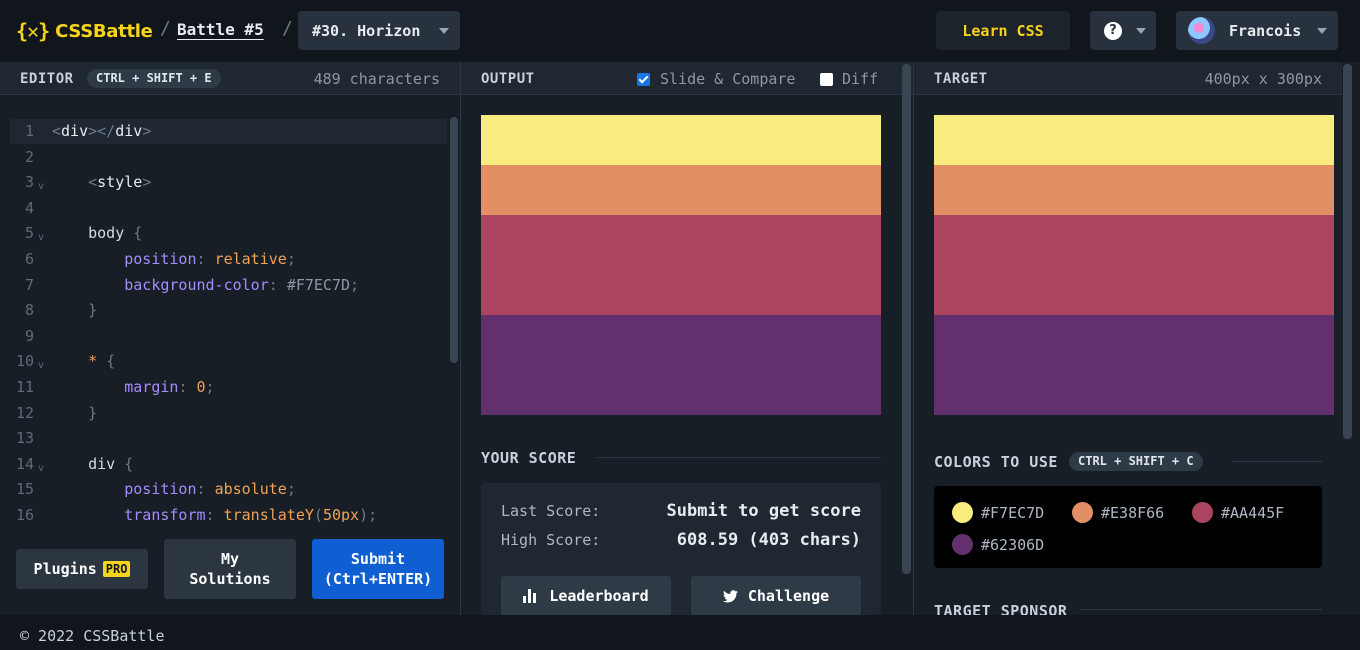 The image size is (1360, 650). What do you see at coordinates (680, 632) in the screenshot?
I see `footer: © 2022 CSSBattle` at bounding box center [680, 632].